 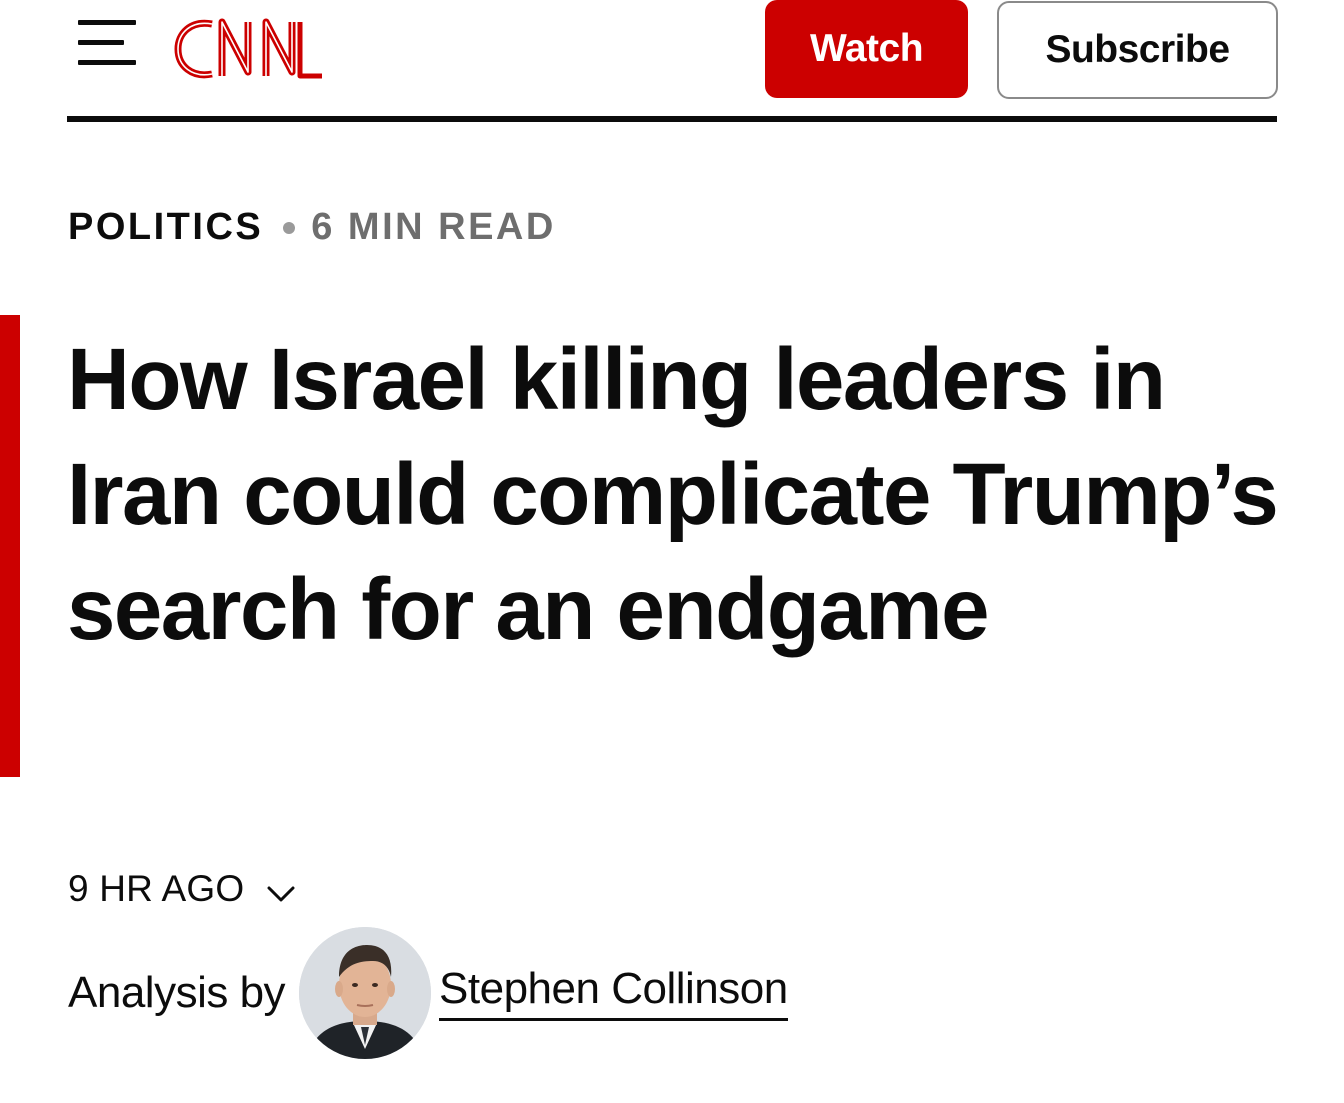 What do you see at coordinates (10, 546) in the screenshot?
I see `headline-accent-bar` at bounding box center [10, 546].